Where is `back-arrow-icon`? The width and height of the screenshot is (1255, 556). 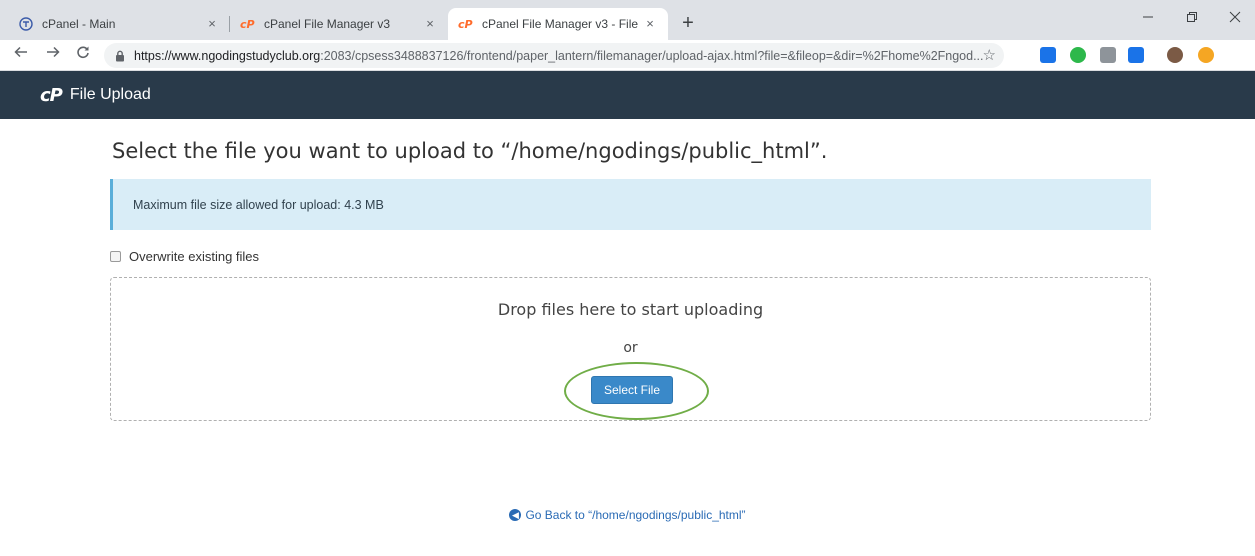
back-arrow-icon is located at coordinates (21, 55).